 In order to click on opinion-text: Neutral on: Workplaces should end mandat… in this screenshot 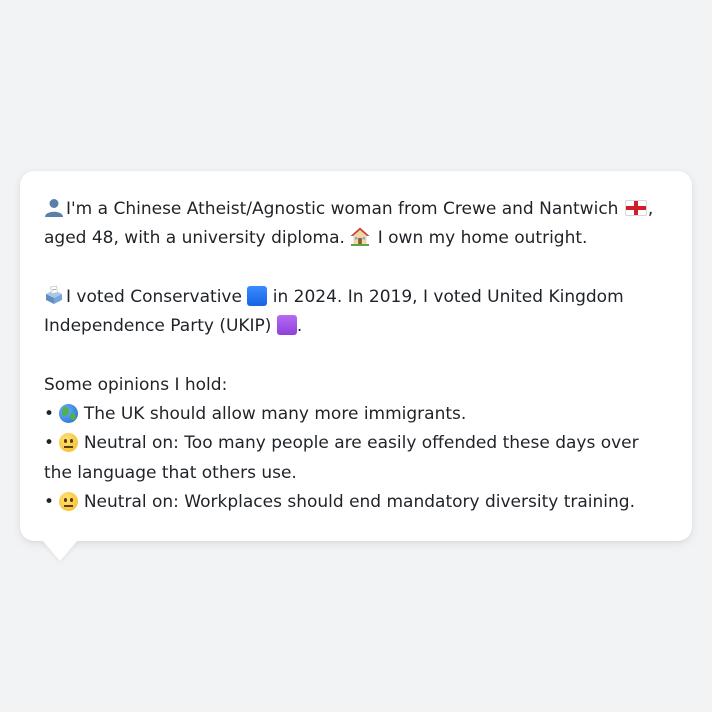, I will do `click(359, 501)`.